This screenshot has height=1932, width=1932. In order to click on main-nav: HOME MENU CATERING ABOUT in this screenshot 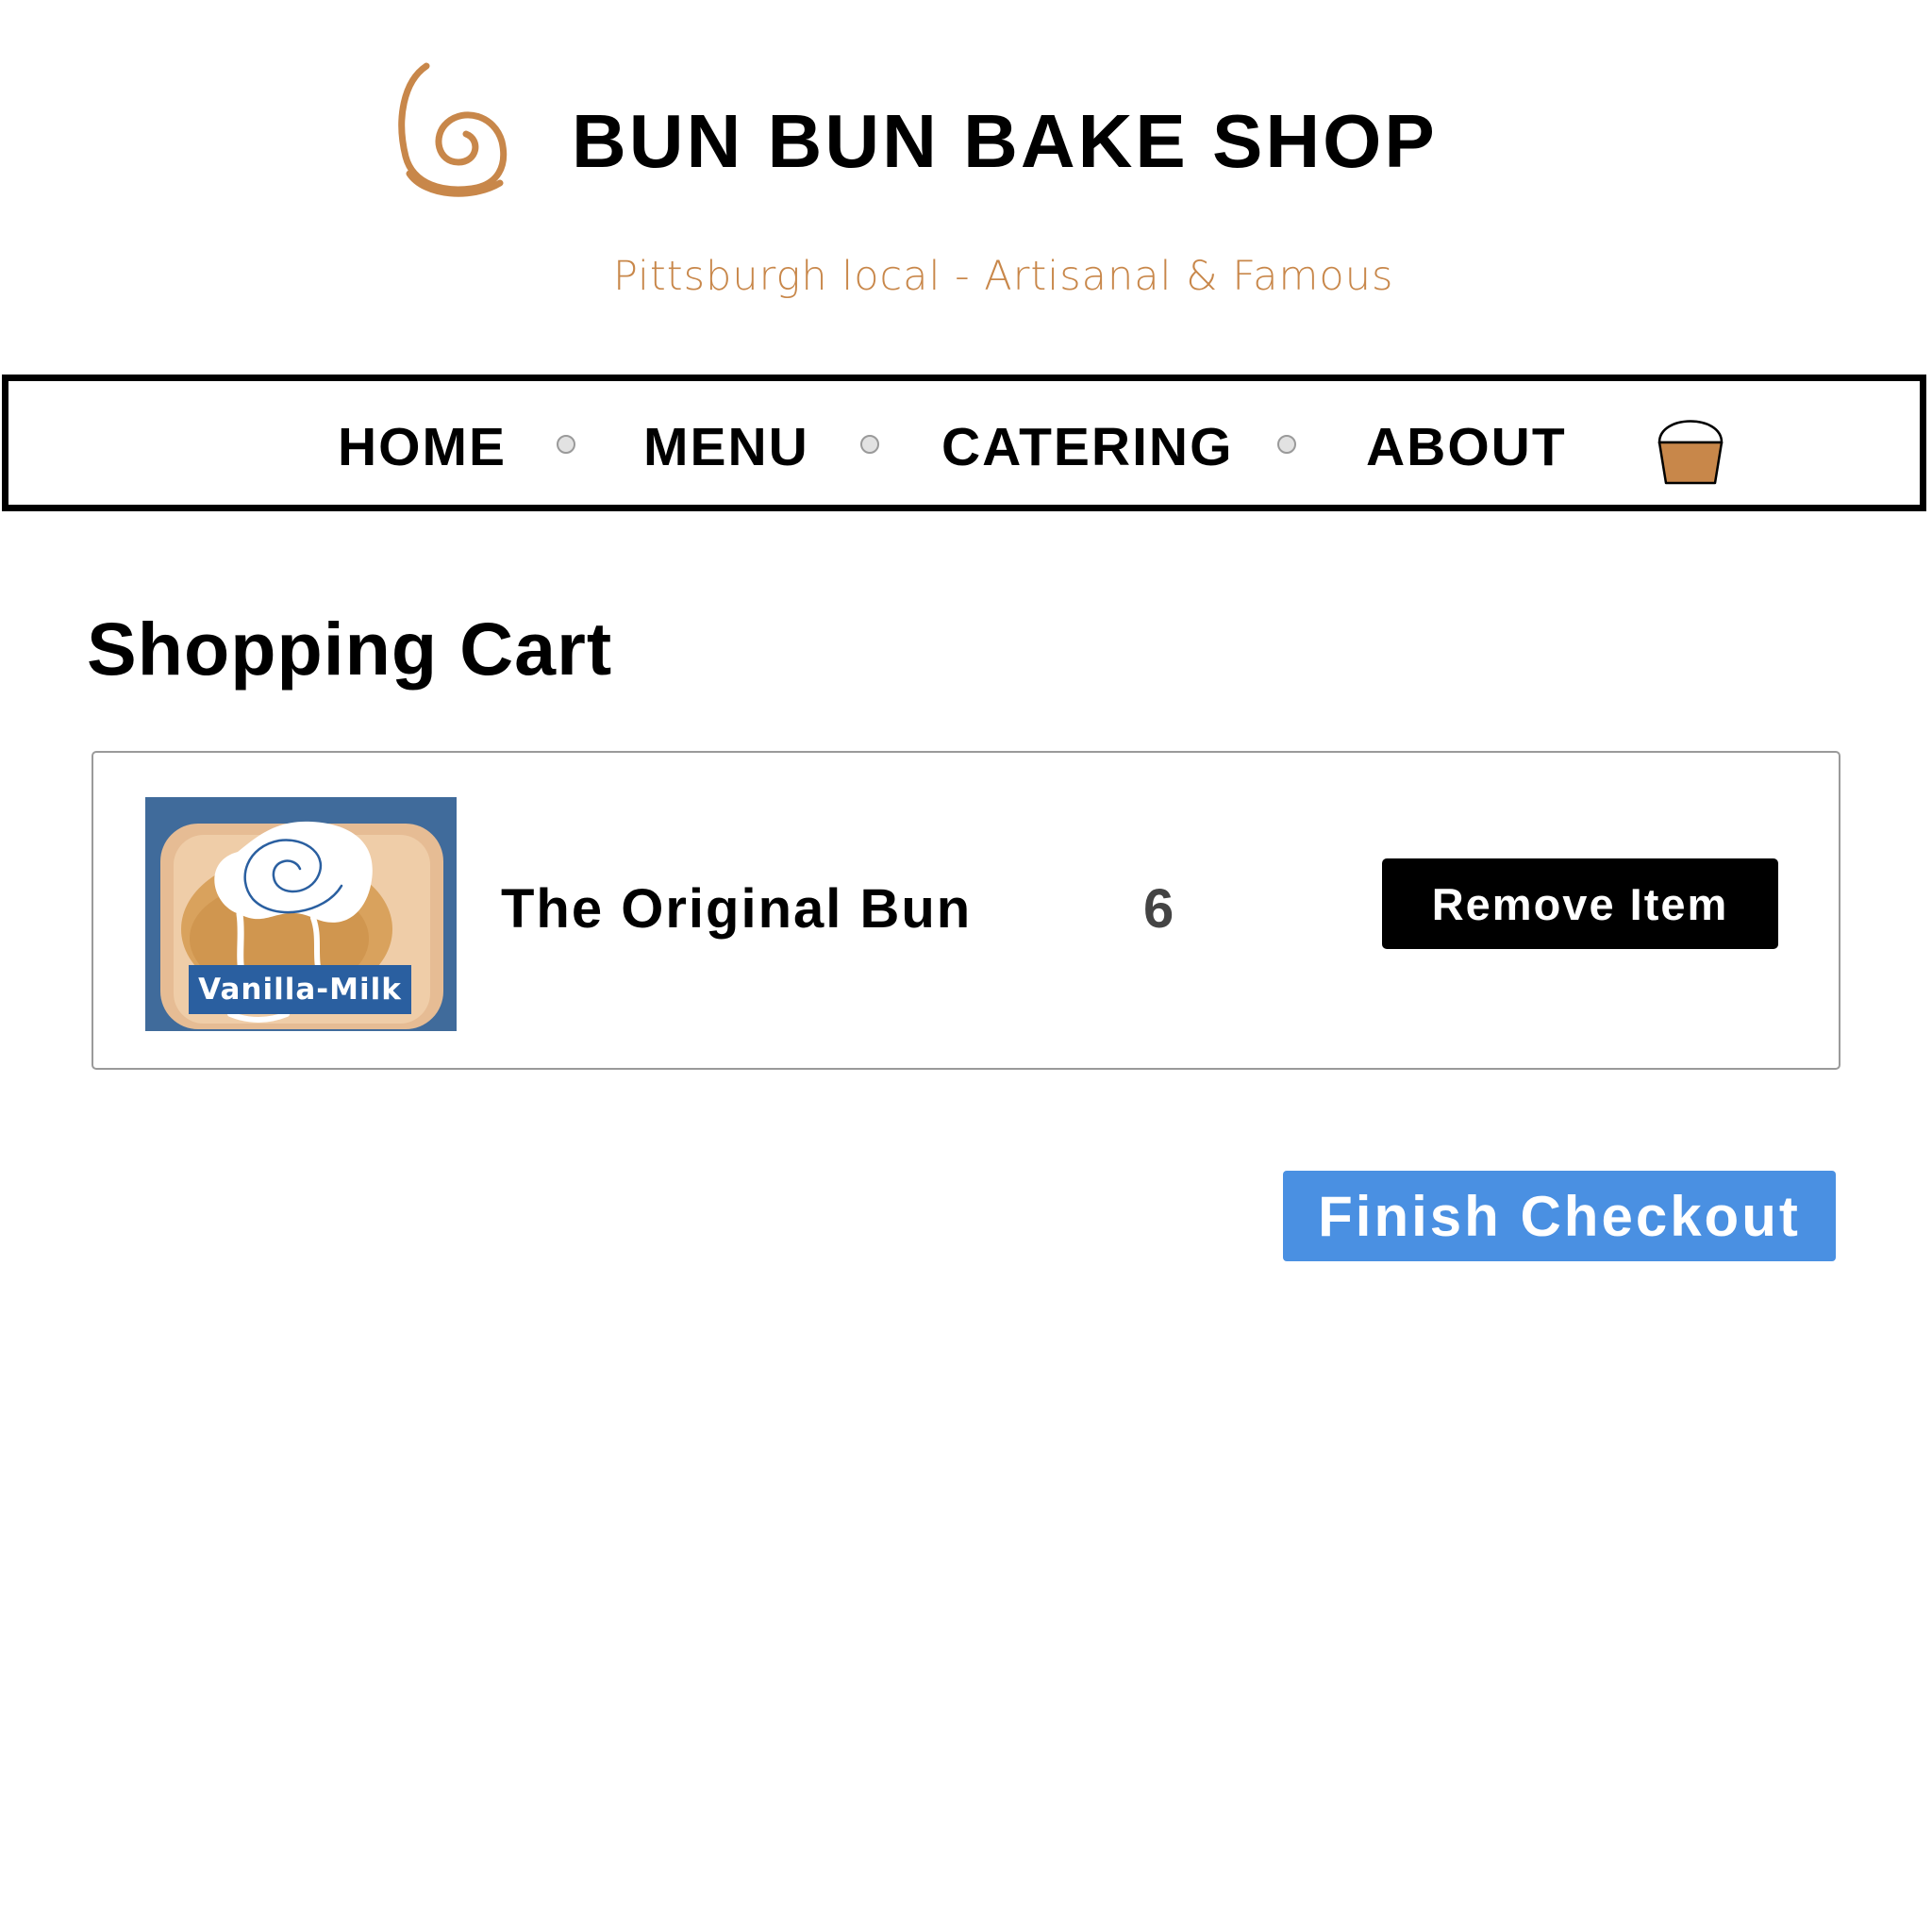, I will do `click(964, 443)`.